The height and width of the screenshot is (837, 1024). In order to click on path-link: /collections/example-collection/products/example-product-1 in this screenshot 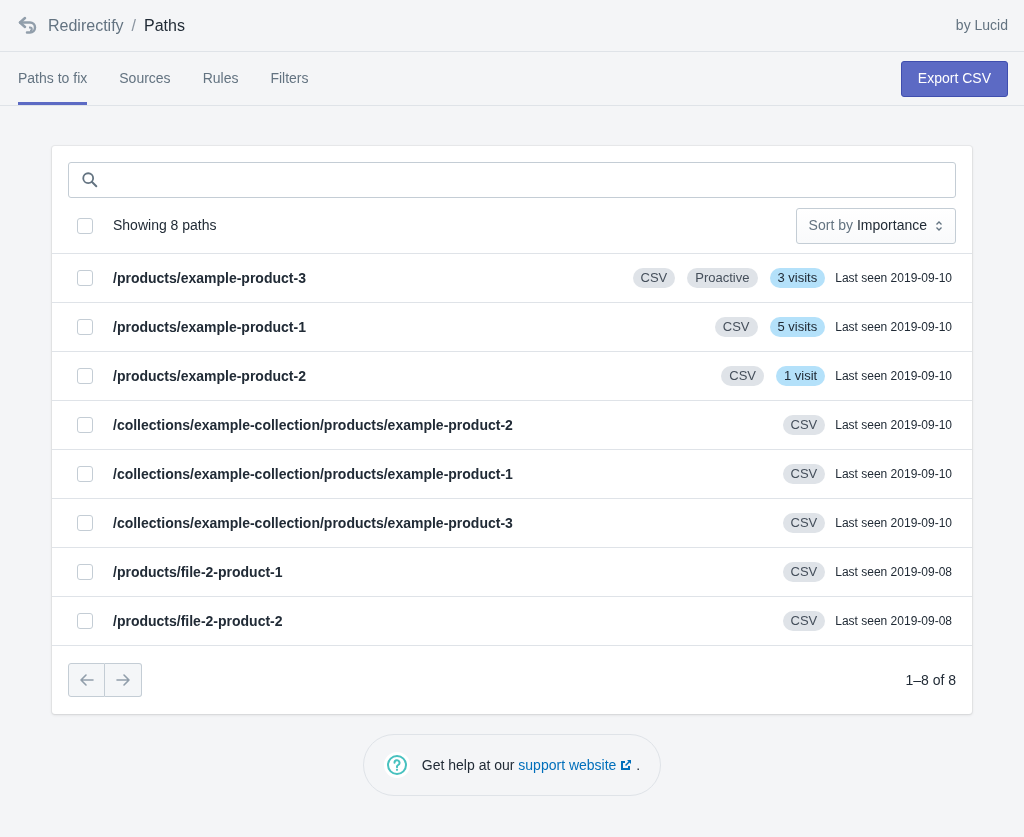, I will do `click(313, 474)`.